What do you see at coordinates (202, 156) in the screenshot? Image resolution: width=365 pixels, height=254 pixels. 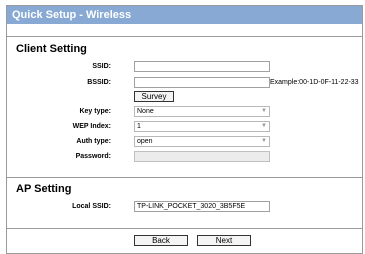 I see `password-input` at bounding box center [202, 156].